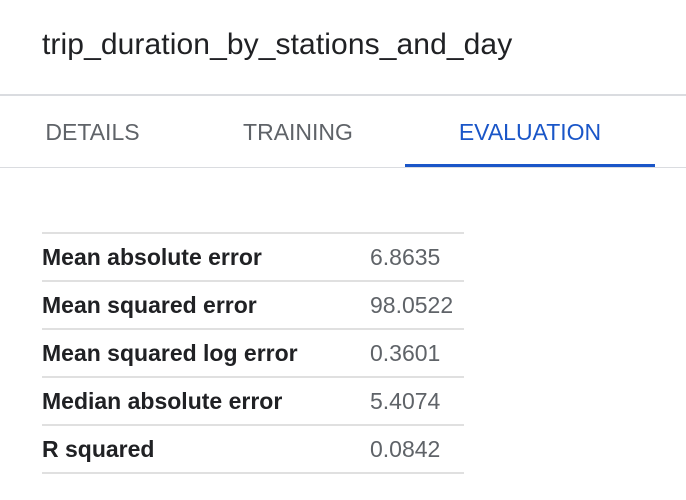  I want to click on page-title: trip_duration_by_stations_and_day, so click(277, 44).